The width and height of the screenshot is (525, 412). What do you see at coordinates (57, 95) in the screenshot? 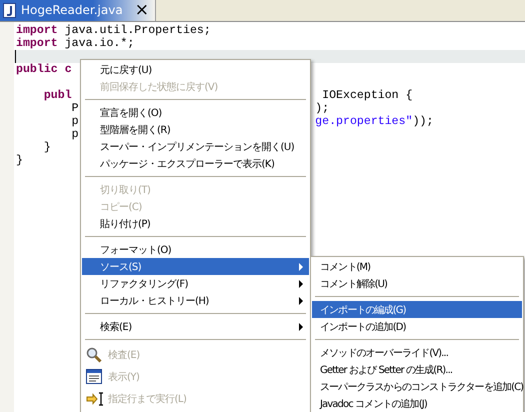
I see `code-text: publ` at bounding box center [57, 95].